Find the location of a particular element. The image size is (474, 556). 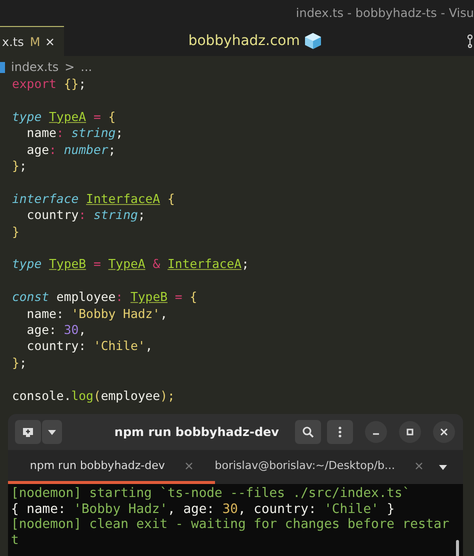

code-line: interface InterfaceA { is located at coordinates (93, 199).